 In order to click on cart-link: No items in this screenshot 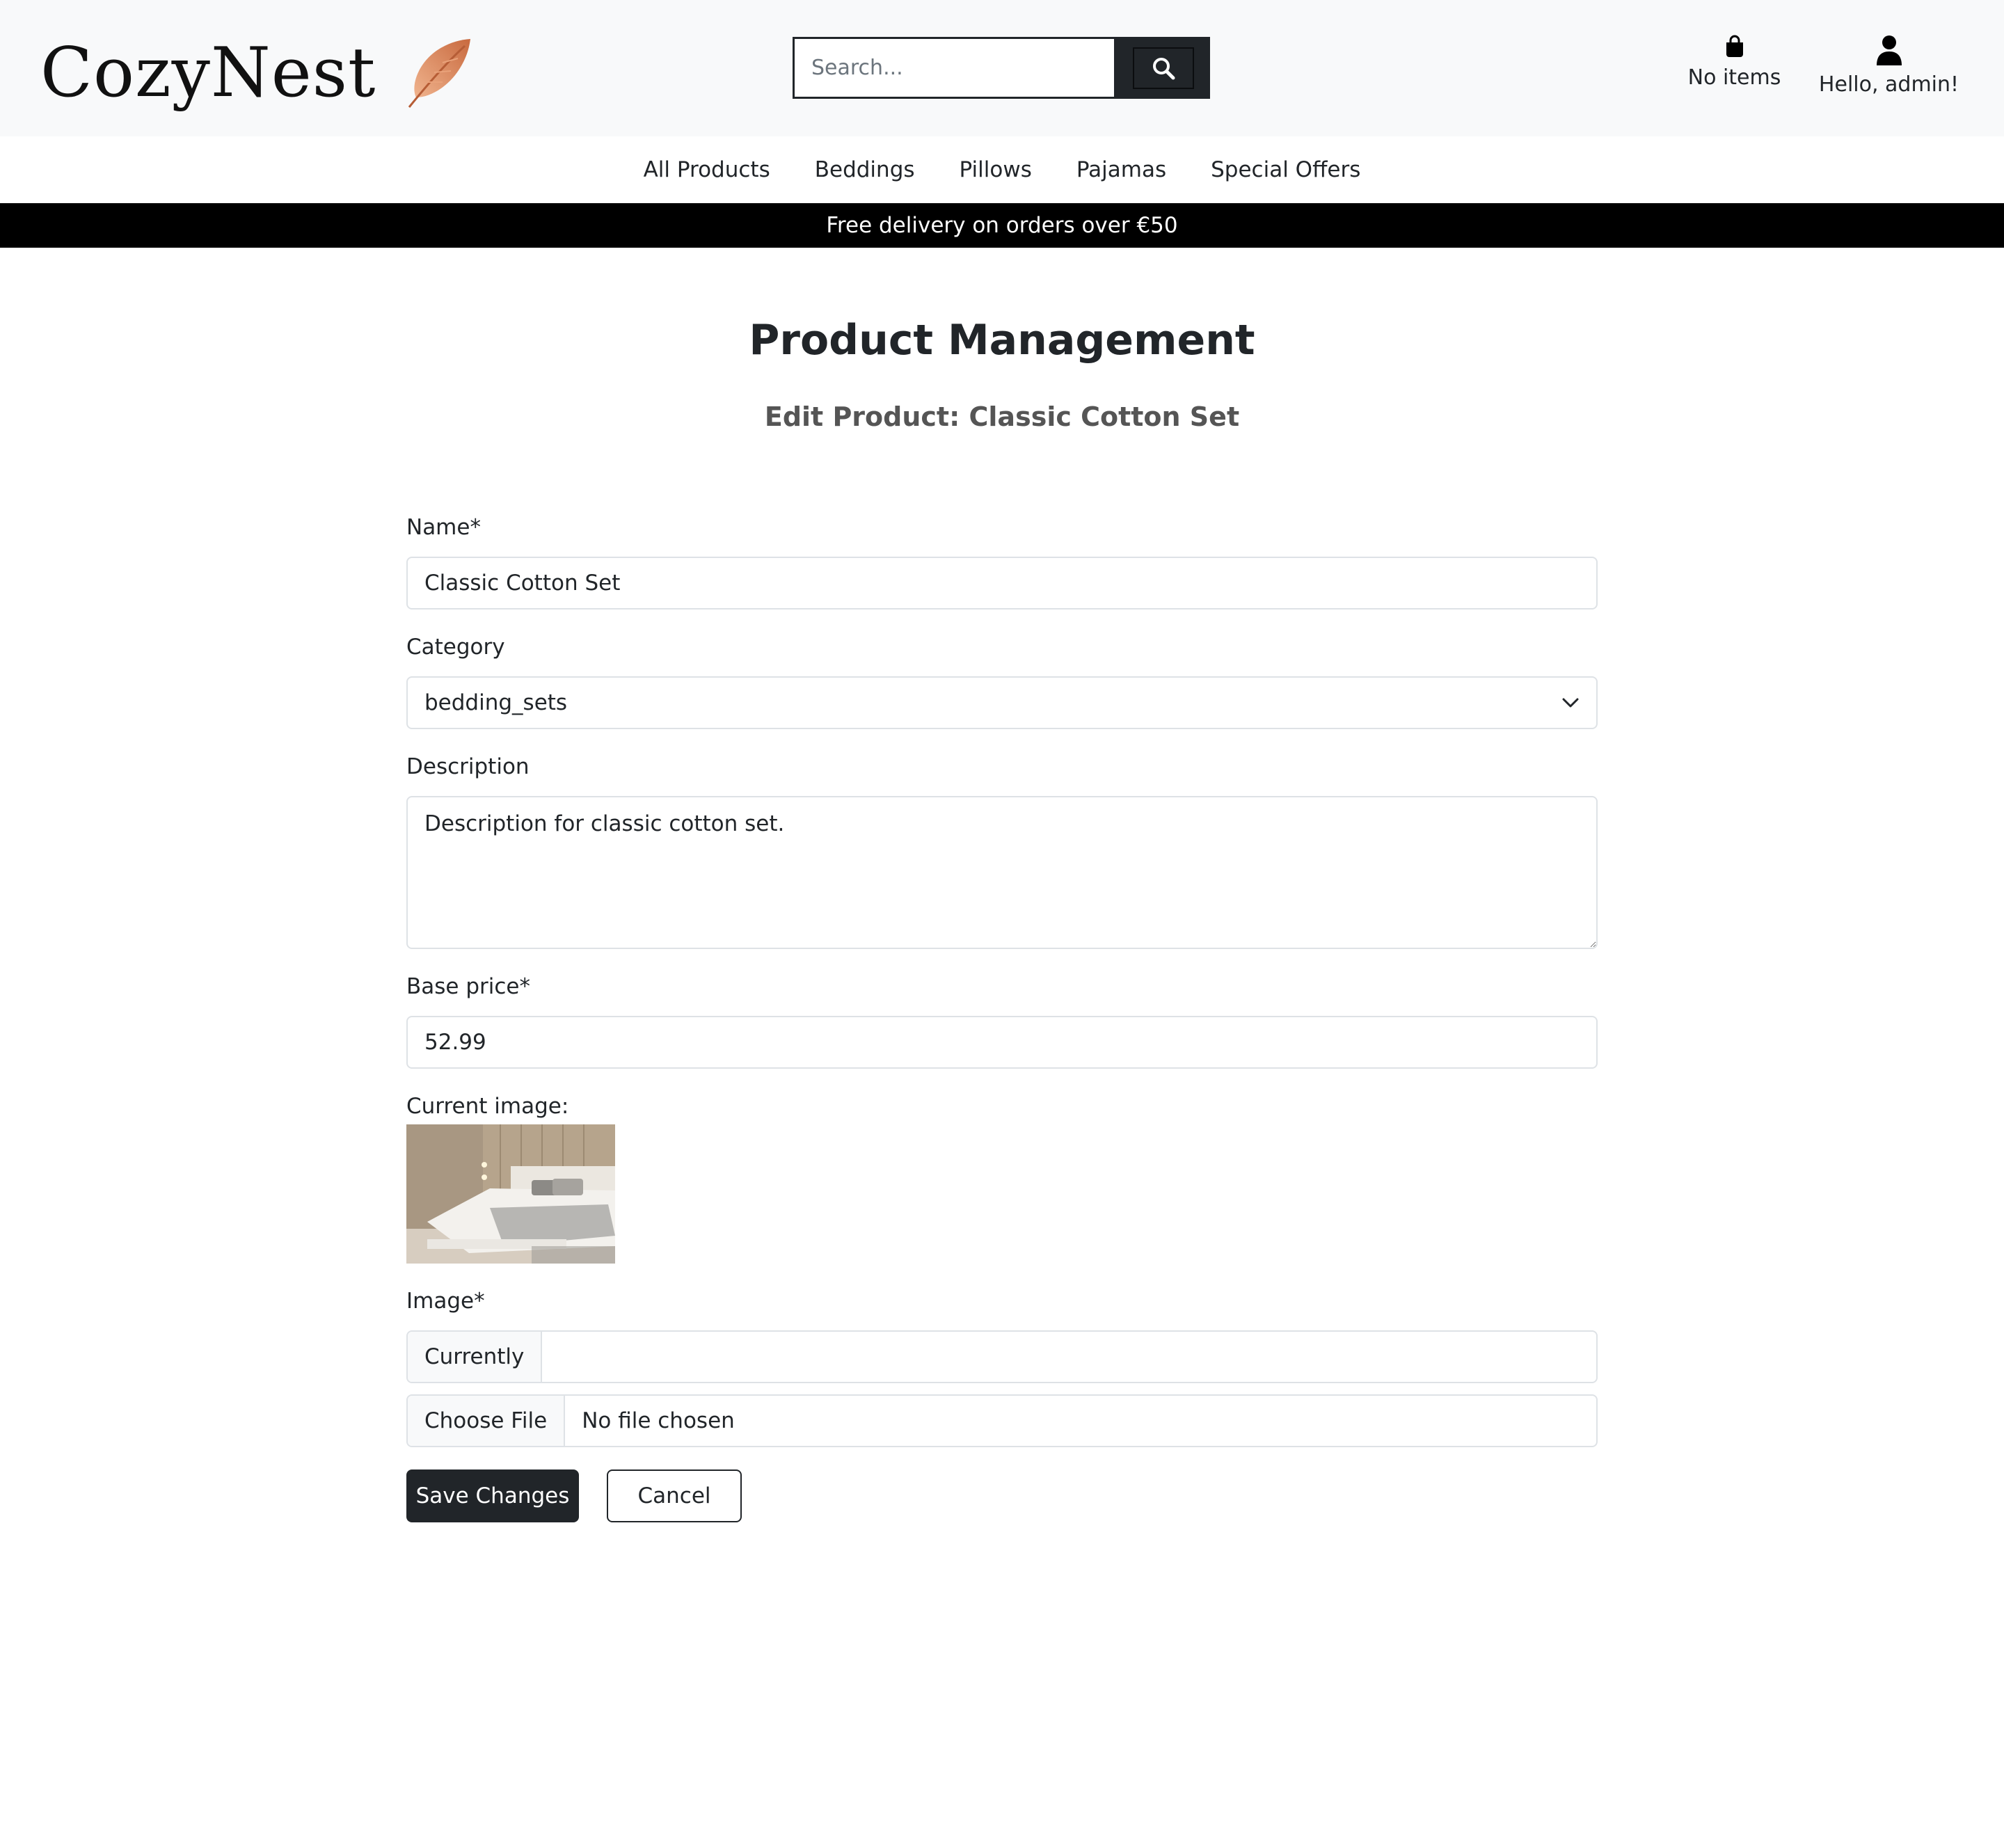, I will do `click(1734, 62)`.